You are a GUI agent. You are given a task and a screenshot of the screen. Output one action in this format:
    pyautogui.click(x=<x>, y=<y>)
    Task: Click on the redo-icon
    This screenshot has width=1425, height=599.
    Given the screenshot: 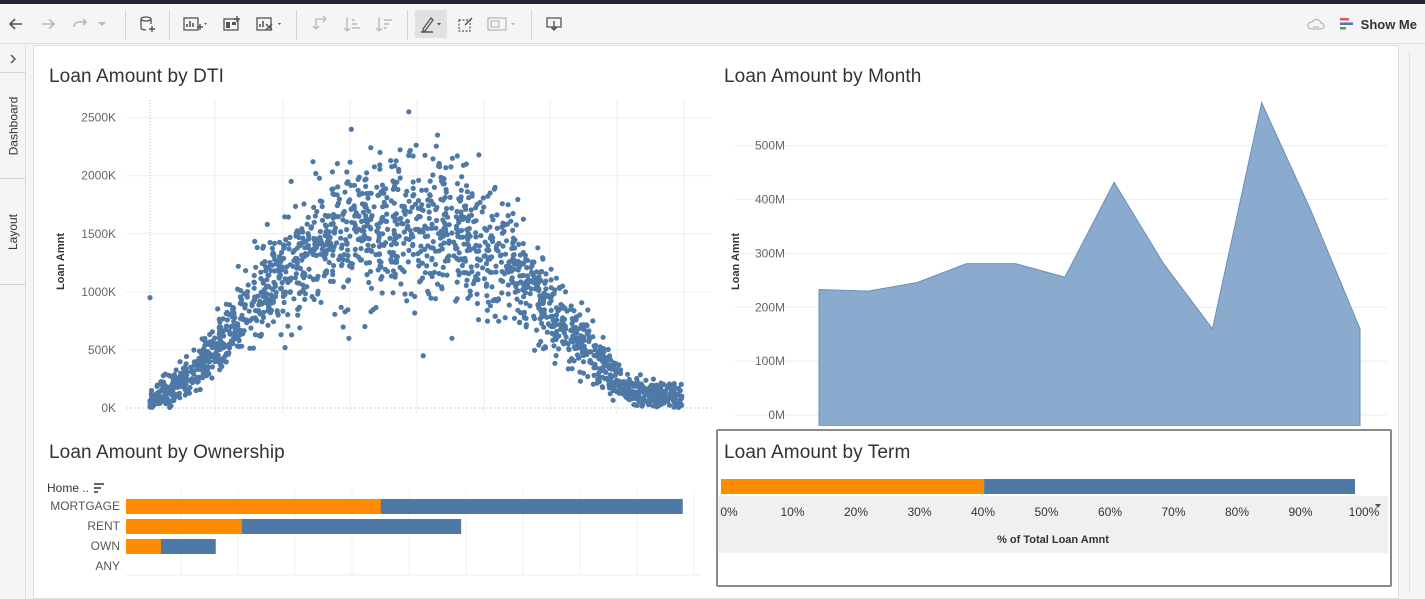 What is the action you would take?
    pyautogui.click(x=80, y=24)
    